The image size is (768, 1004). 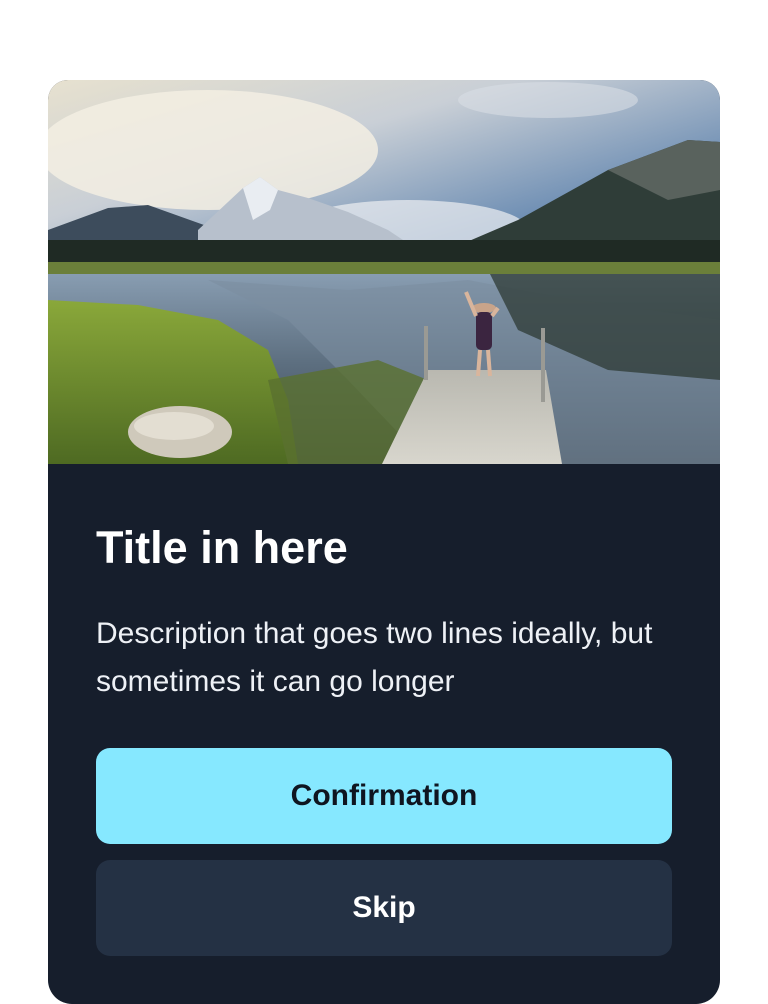 I want to click on skip-button: Skip, so click(x=384, y=908).